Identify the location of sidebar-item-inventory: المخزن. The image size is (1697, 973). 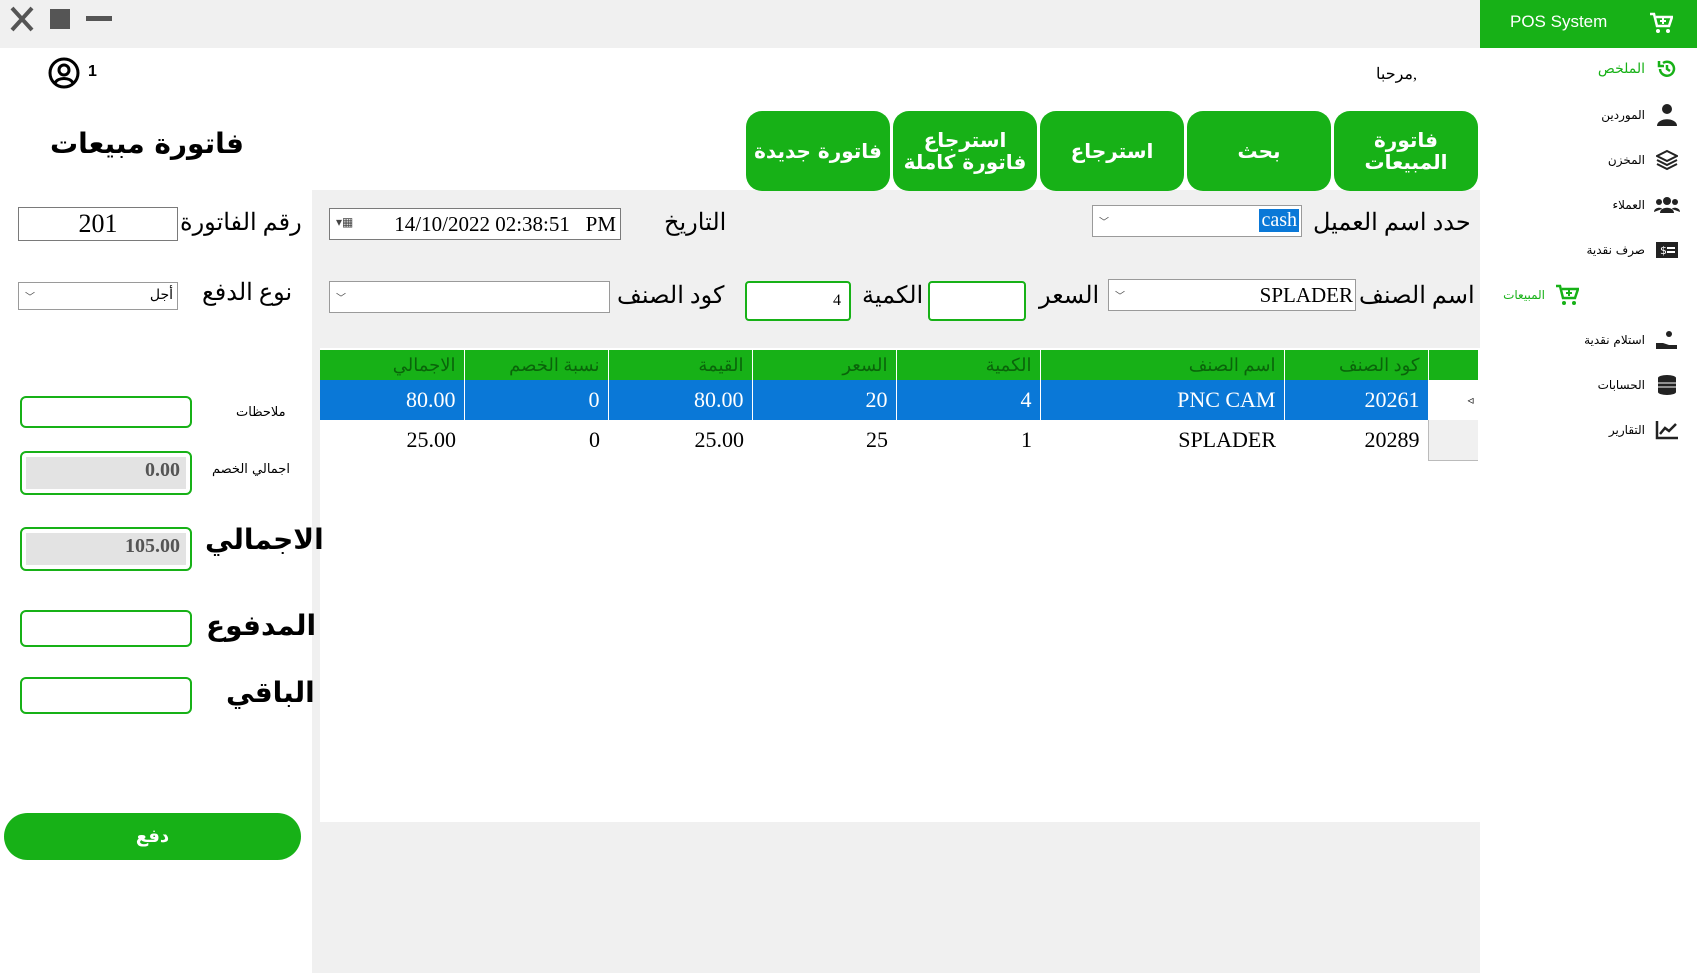
(1591, 160).